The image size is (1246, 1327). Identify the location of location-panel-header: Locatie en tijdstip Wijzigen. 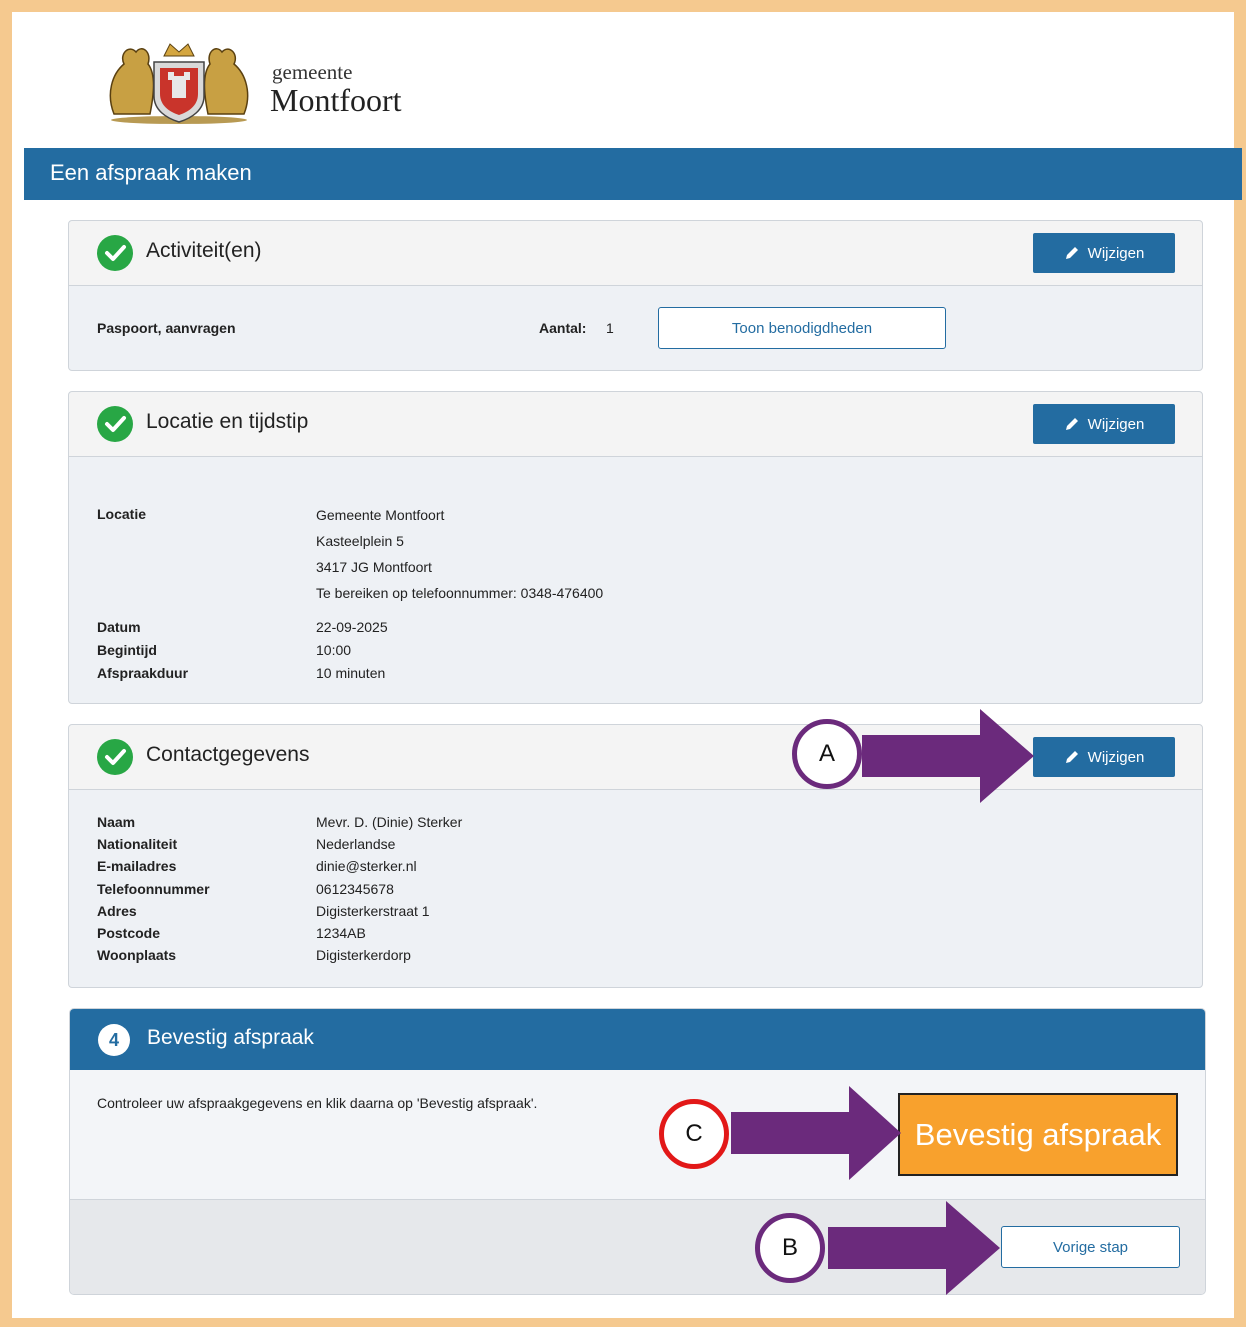
(635, 424).